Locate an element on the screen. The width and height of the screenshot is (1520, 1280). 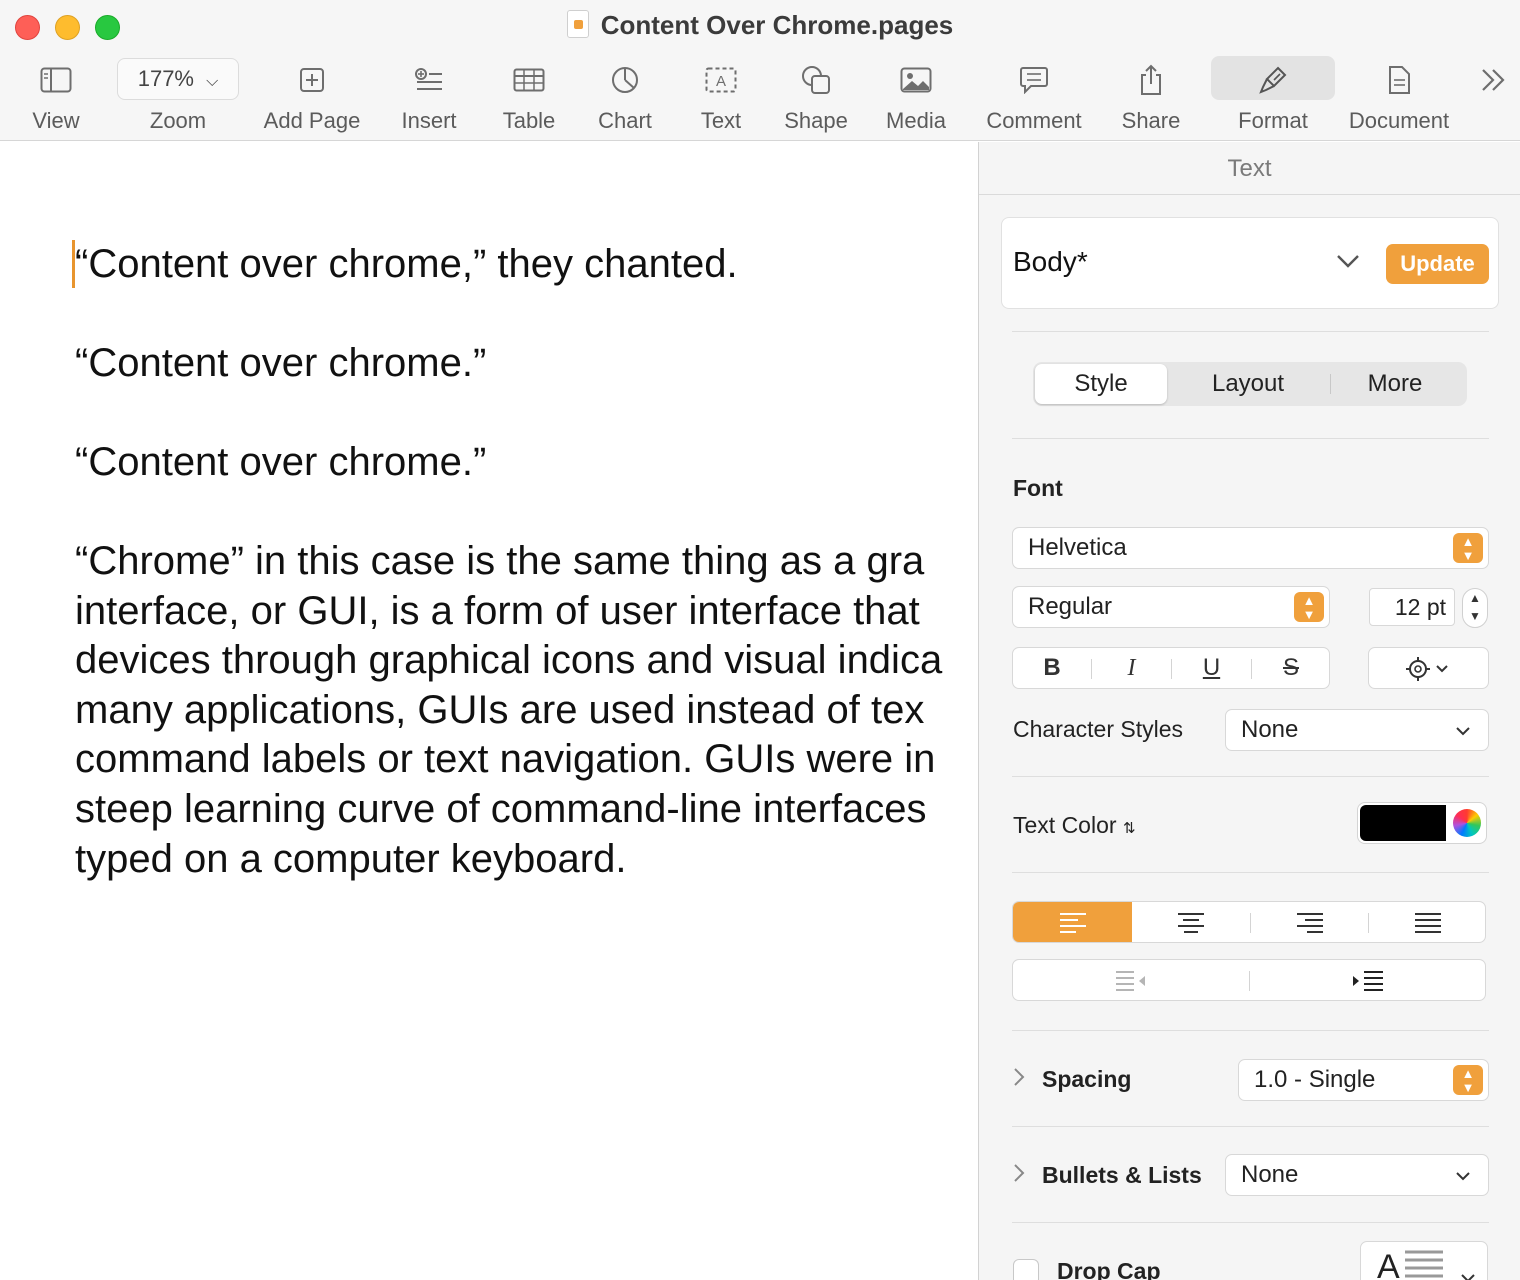
inspector-tabs: Style Layout More is located at coordinates (1250, 384).